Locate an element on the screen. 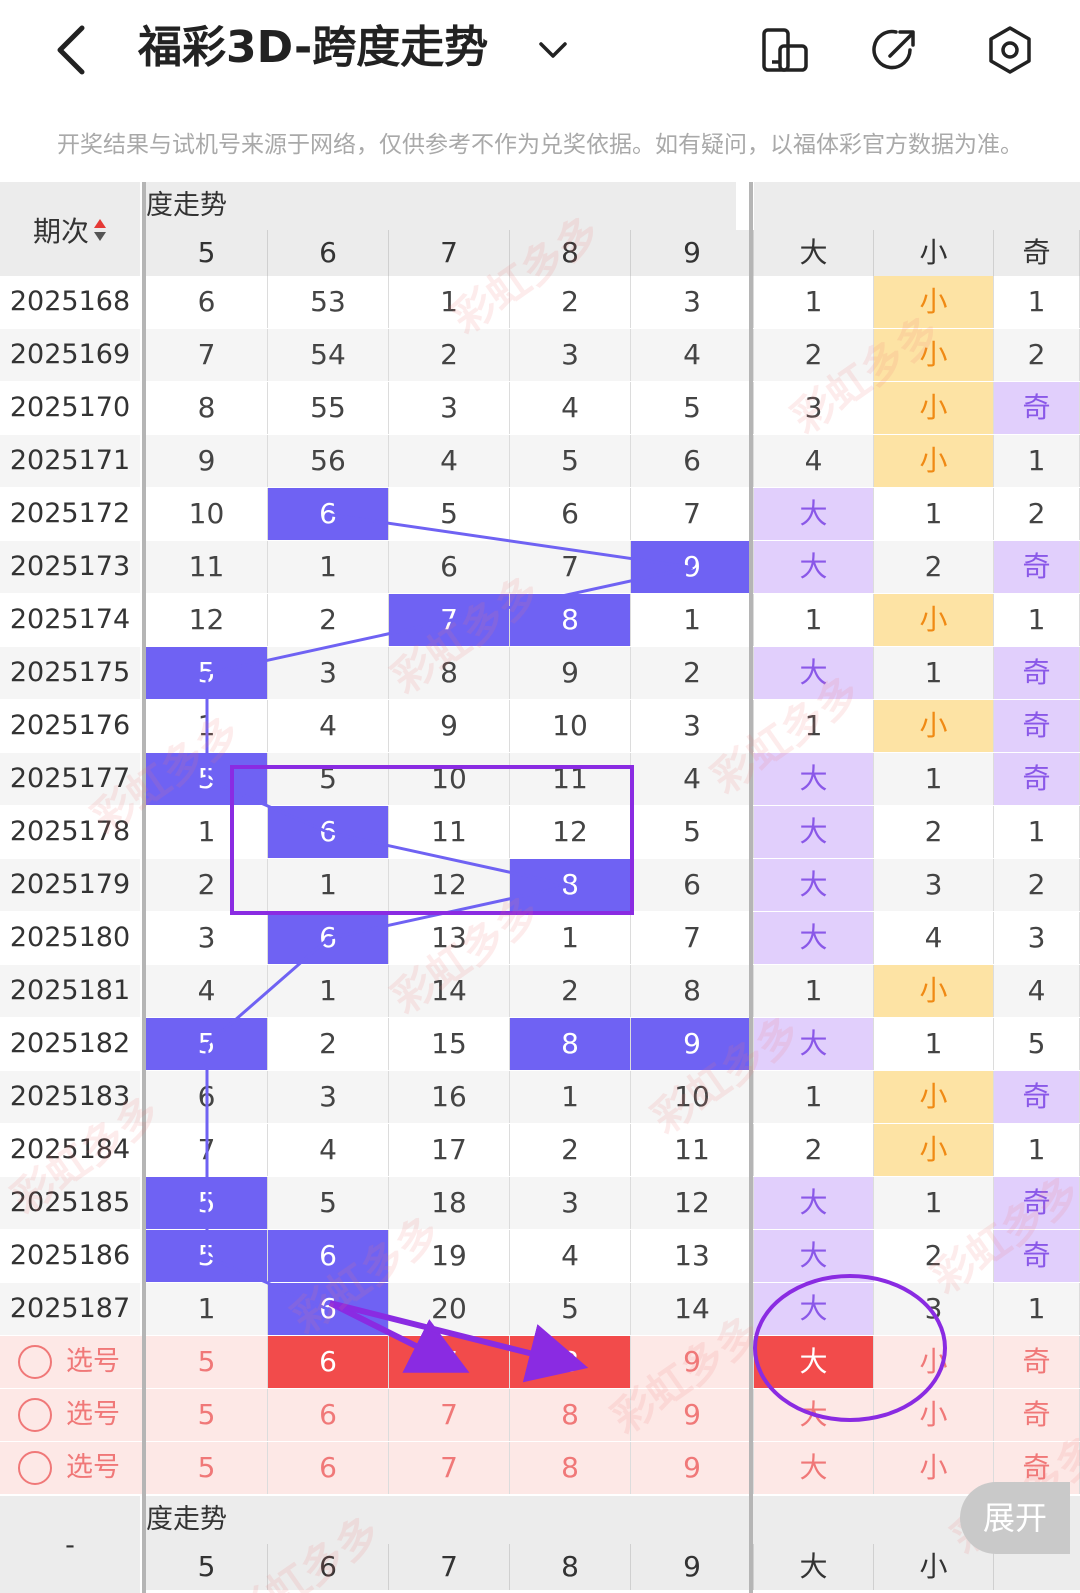 The width and height of the screenshot is (1080, 1593). footer-column-header: 7 is located at coordinates (449, 1567).